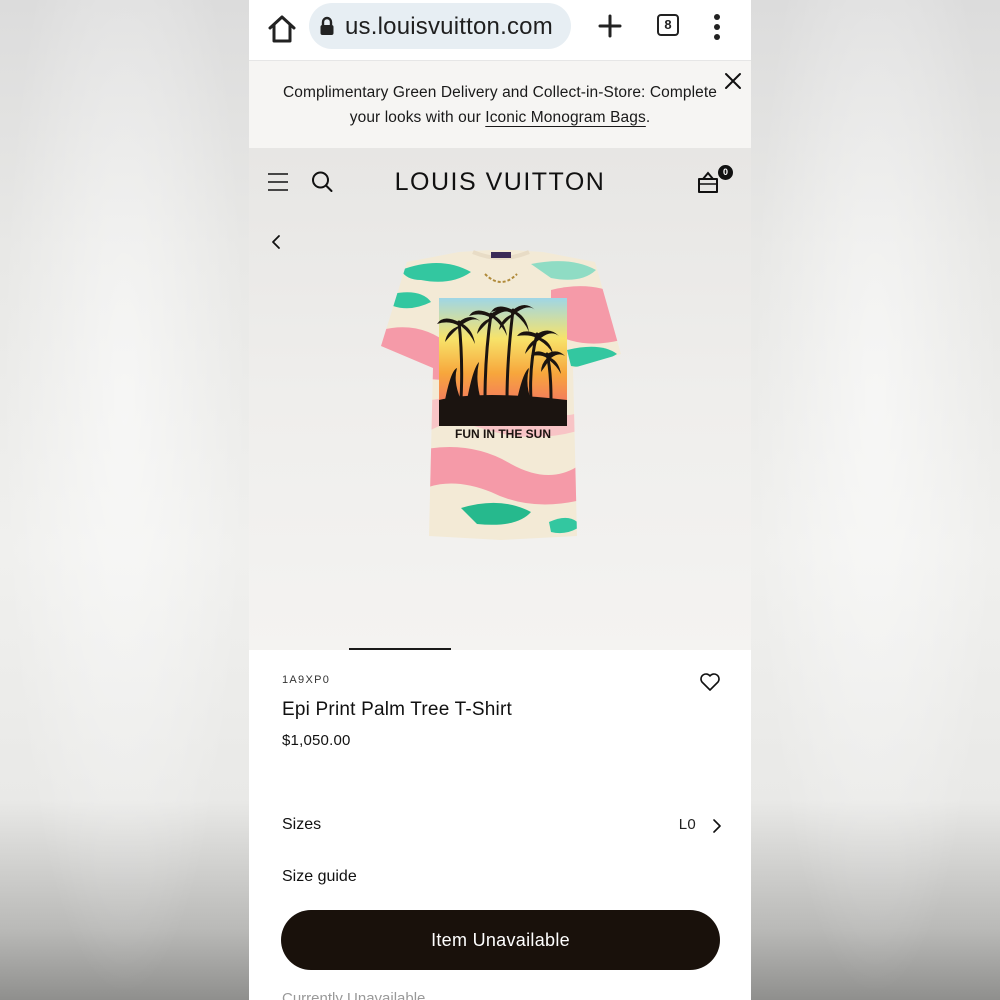 The image size is (1000, 1000). I want to click on shopping-bag-icon, so click(708, 182).